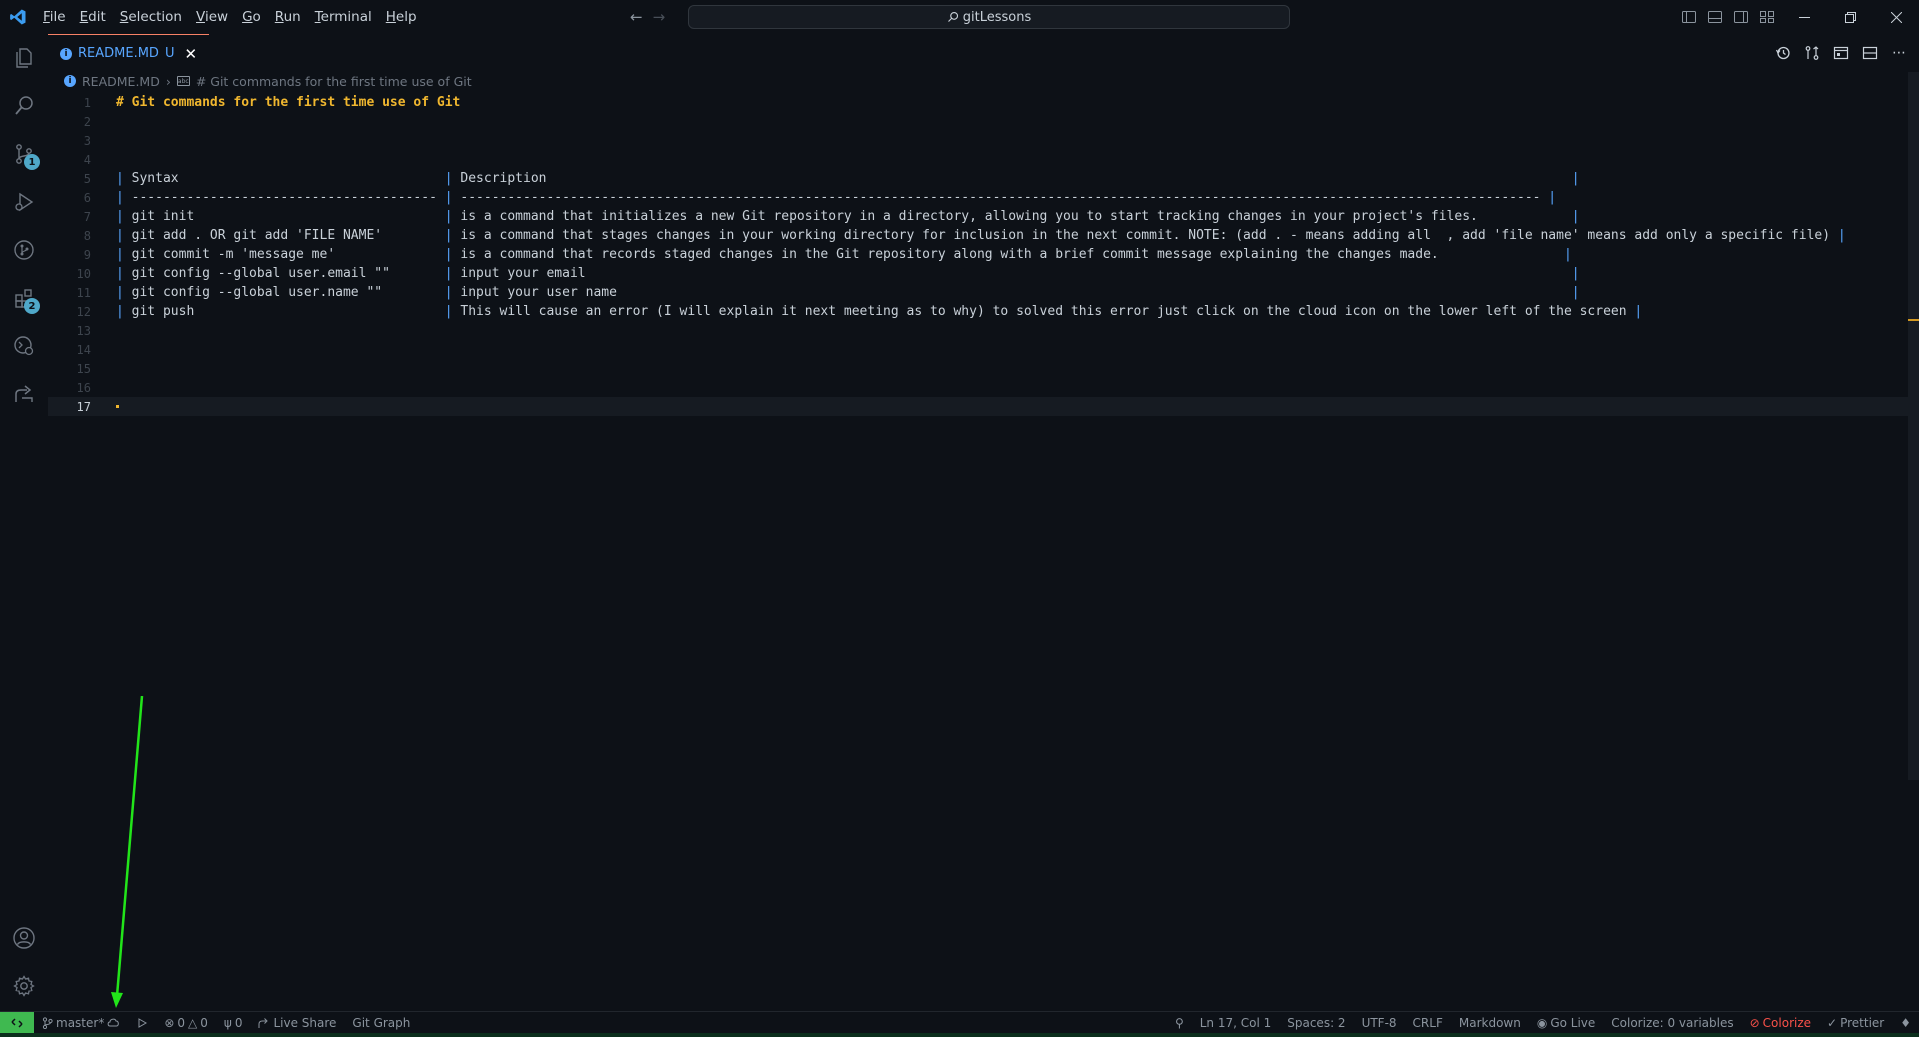 The image size is (1919, 1037). Describe the element at coordinates (113, 1022) in the screenshot. I see `publish-branch-icon` at that location.